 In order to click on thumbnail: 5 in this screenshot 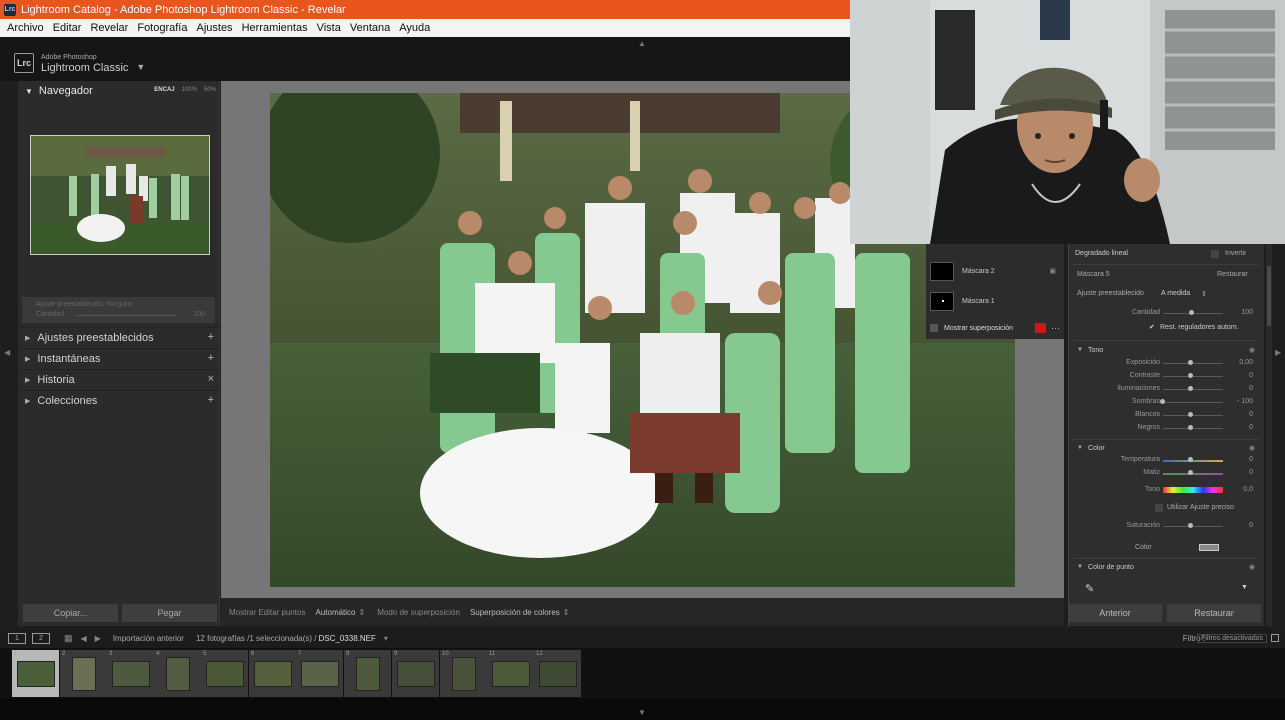, I will do `click(224, 673)`.